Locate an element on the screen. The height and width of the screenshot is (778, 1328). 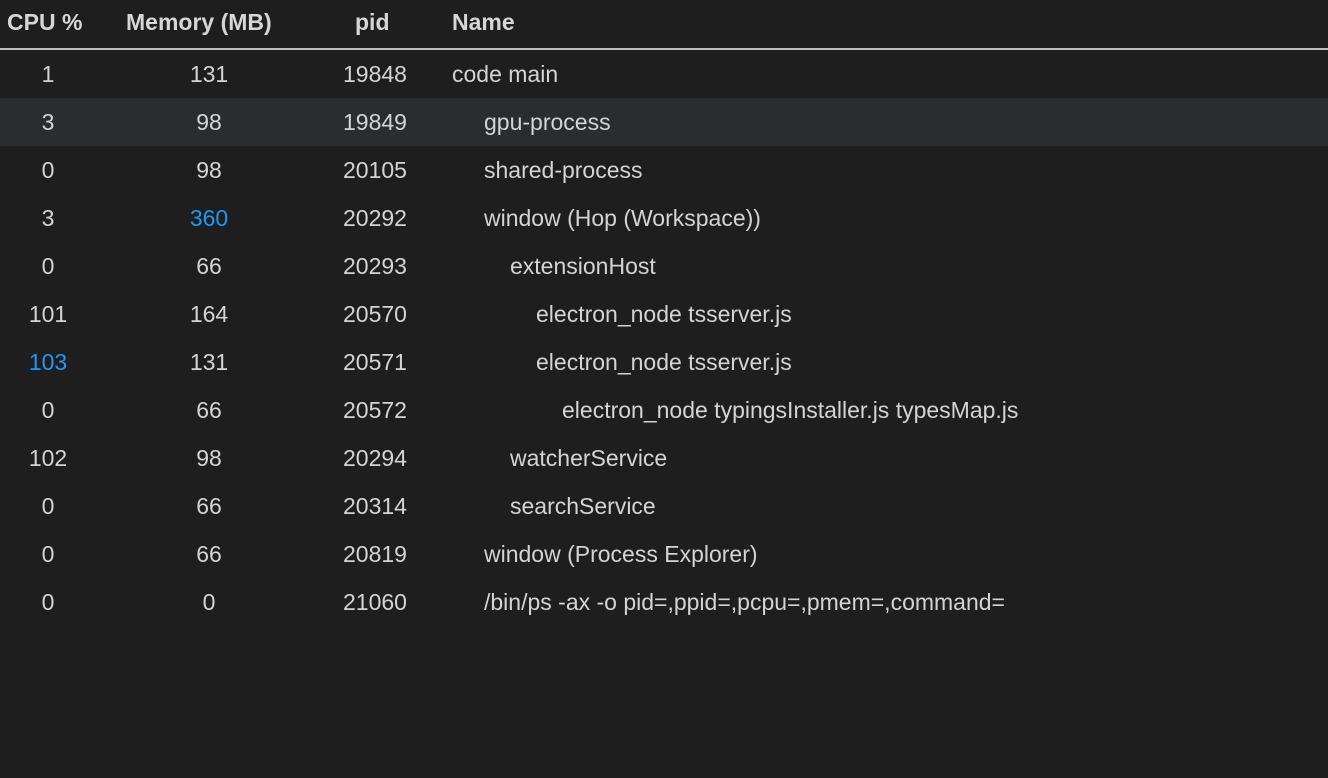
process-name-cell: extensionHost is located at coordinates (583, 266).